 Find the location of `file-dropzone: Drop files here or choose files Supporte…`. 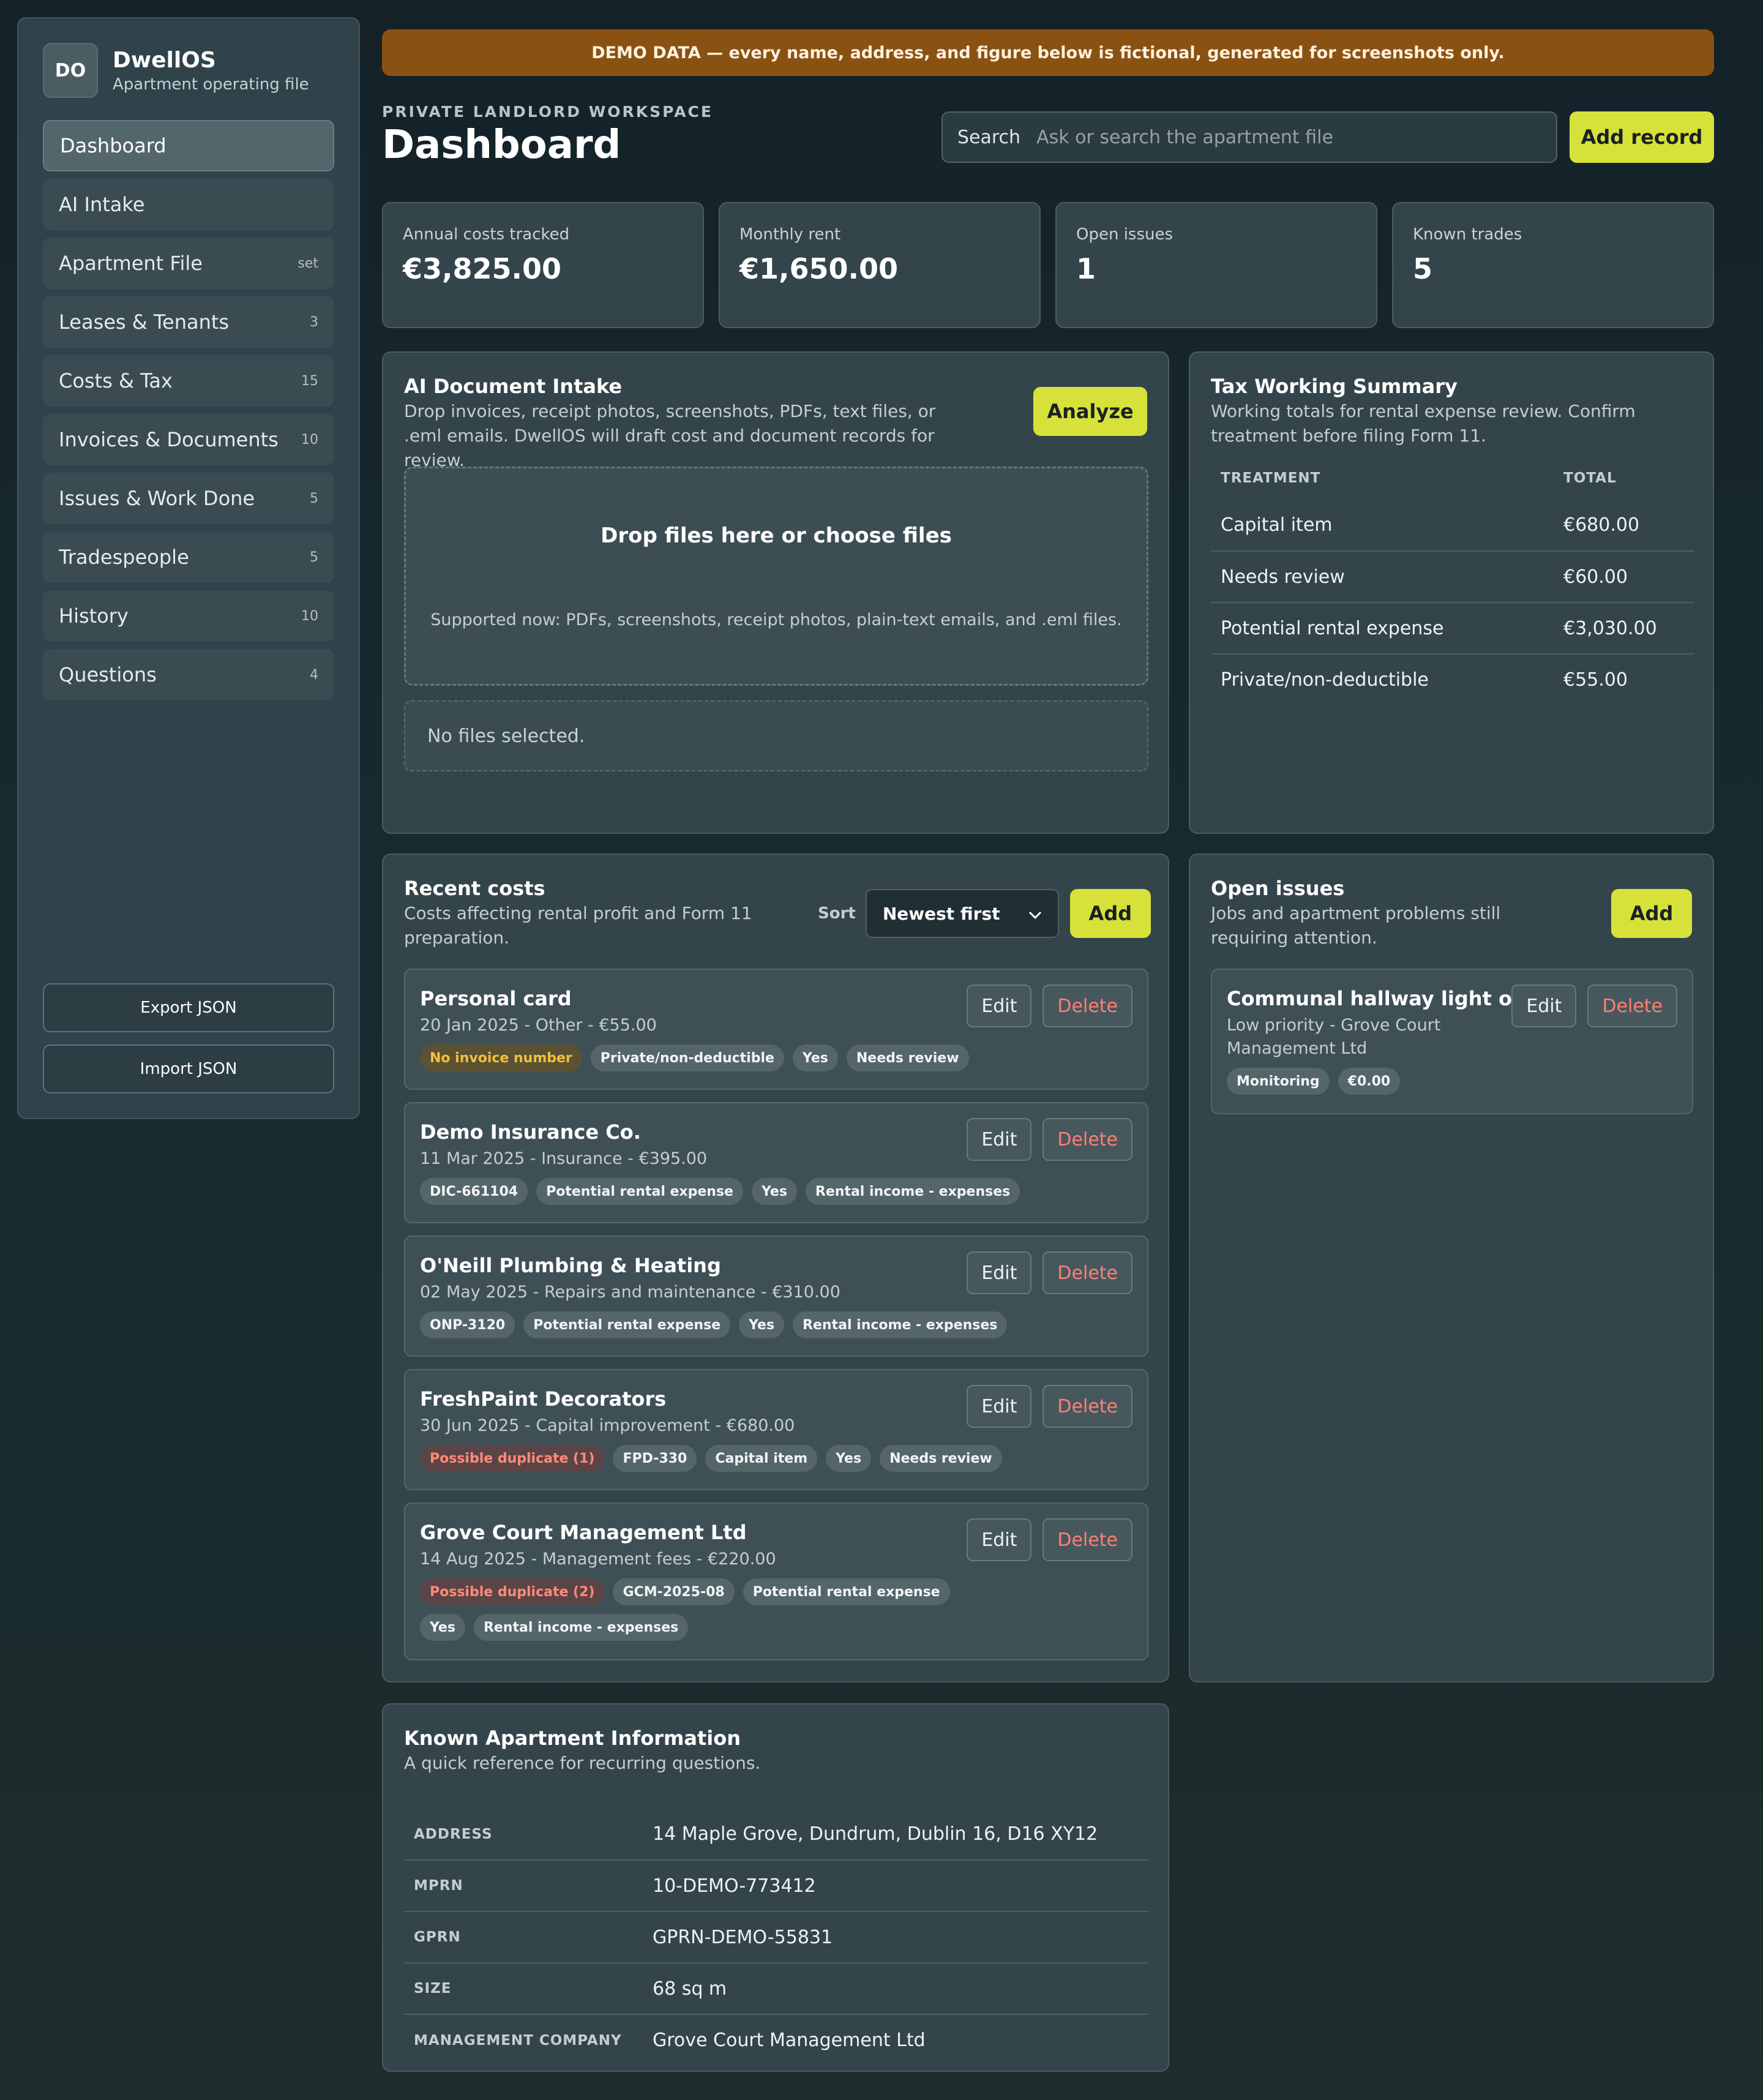

file-dropzone: Drop files here or choose files Supporte… is located at coordinates (776, 576).